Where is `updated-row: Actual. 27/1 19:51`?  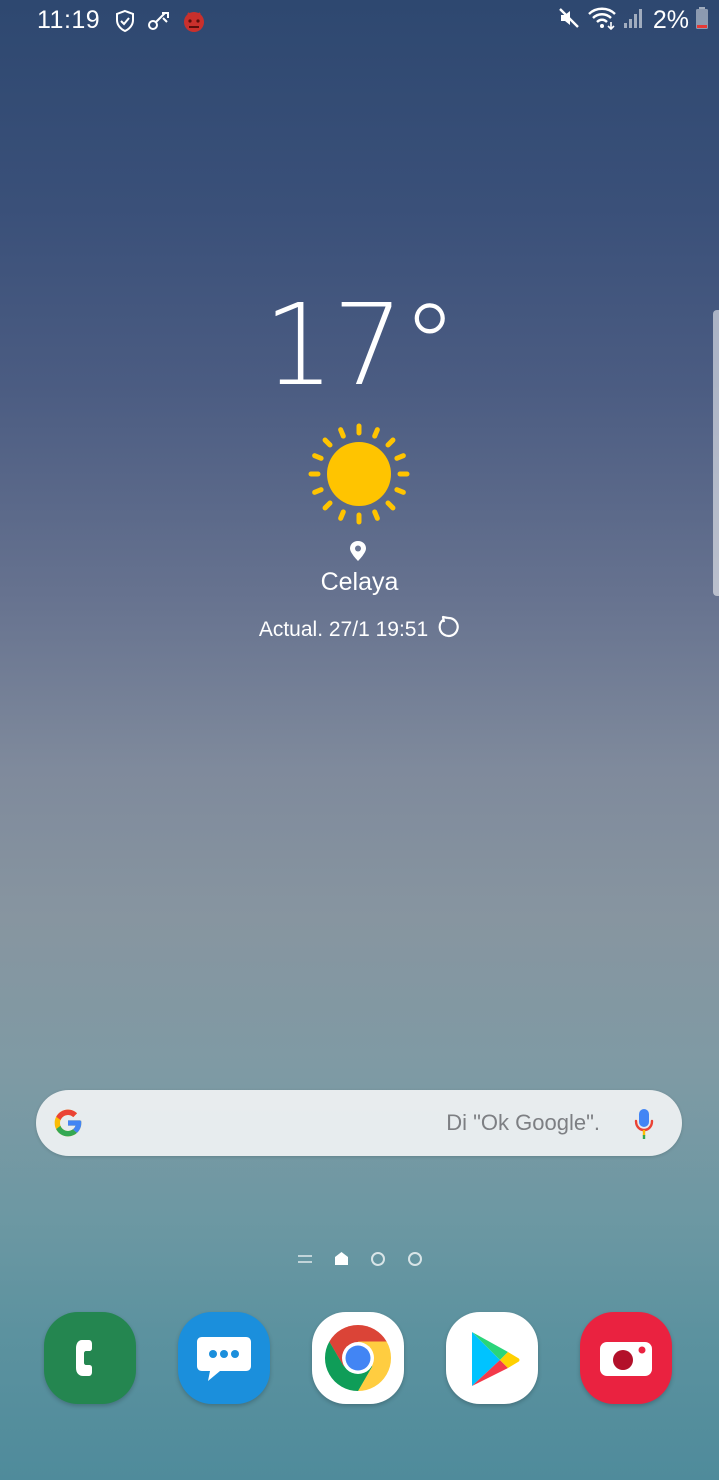
updated-row: Actual. 27/1 19:51 is located at coordinates (359, 629).